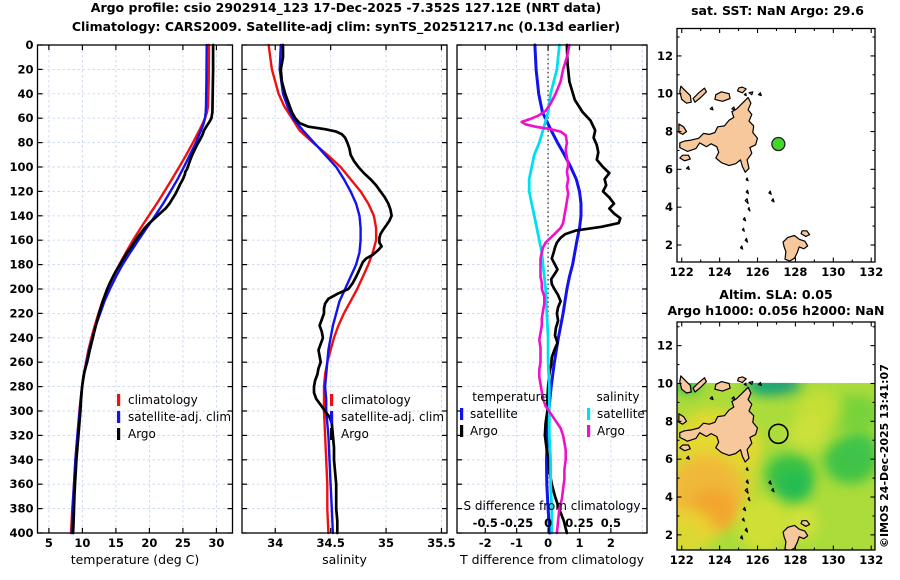 This screenshot has width=900, height=580. Describe the element at coordinates (871, 560) in the screenshot. I see `lon-tick-label: 132` at that location.